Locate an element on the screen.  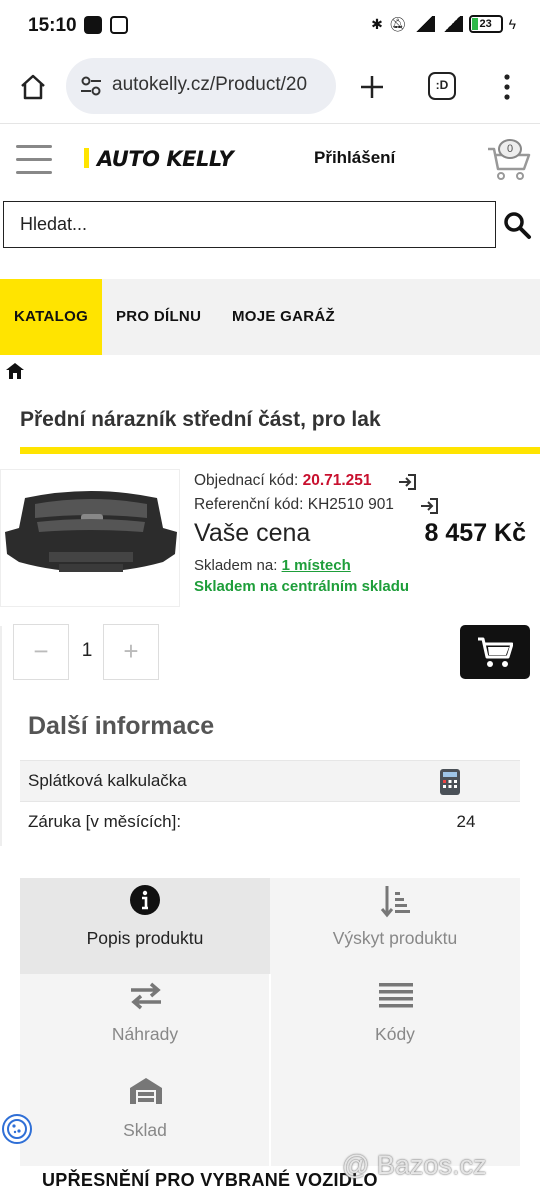
address-bar: autokelly.cz/Product/20 is located at coordinates (201, 86).